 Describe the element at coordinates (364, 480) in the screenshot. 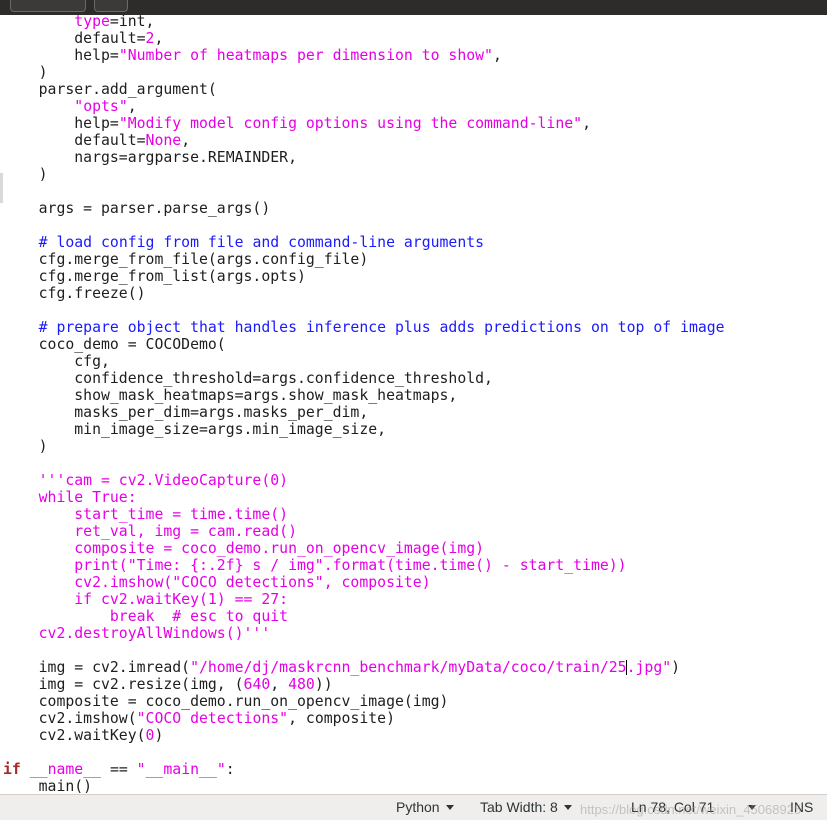

I see `code-line: '''cam = cv2.VideoCapture(0)` at that location.